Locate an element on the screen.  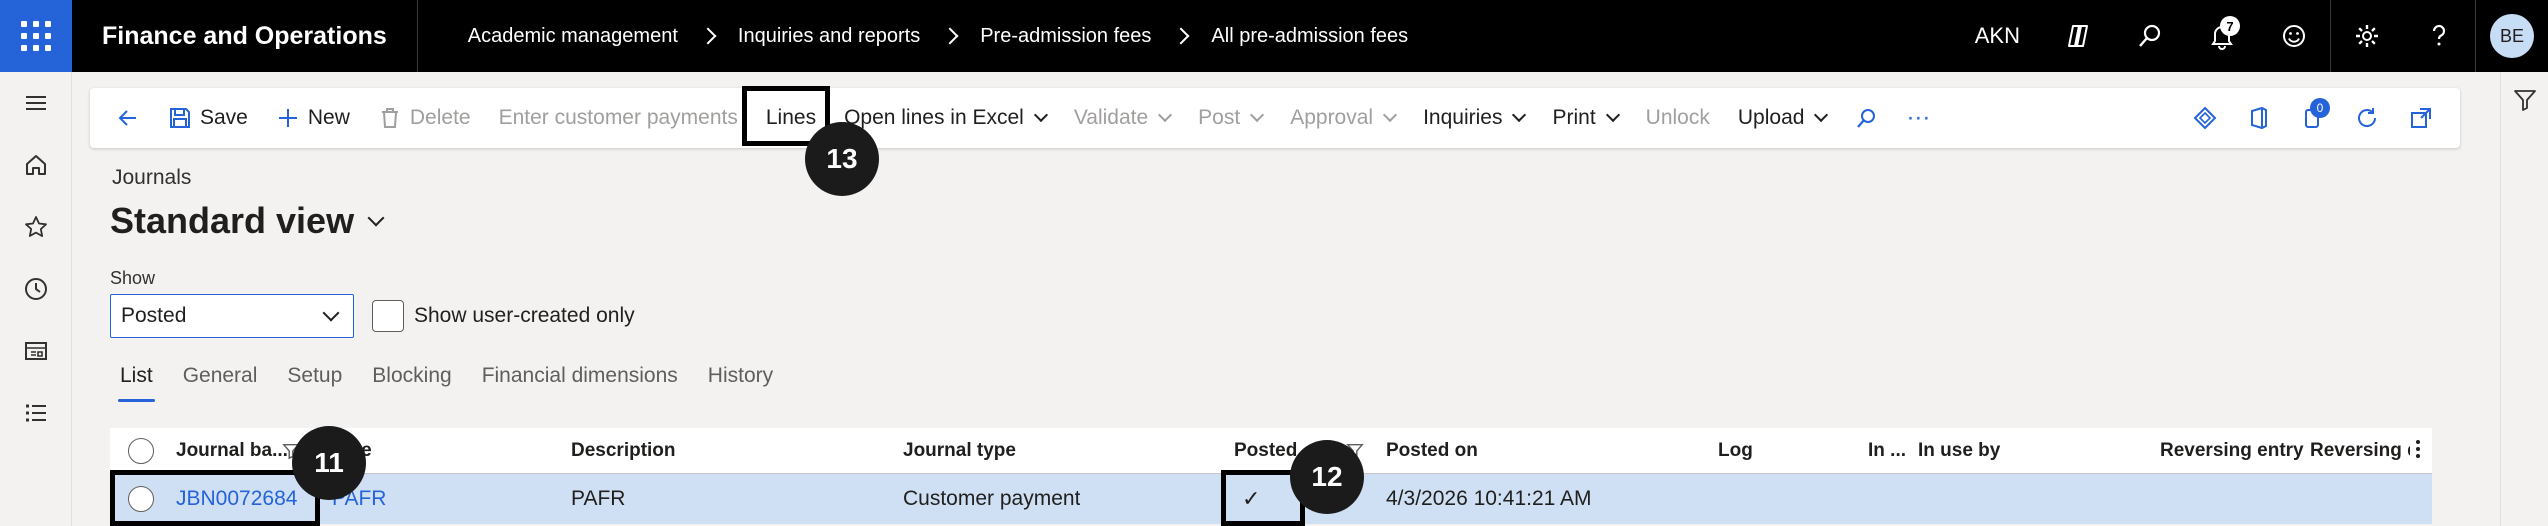
user-avatar: BE is located at coordinates (2512, 36).